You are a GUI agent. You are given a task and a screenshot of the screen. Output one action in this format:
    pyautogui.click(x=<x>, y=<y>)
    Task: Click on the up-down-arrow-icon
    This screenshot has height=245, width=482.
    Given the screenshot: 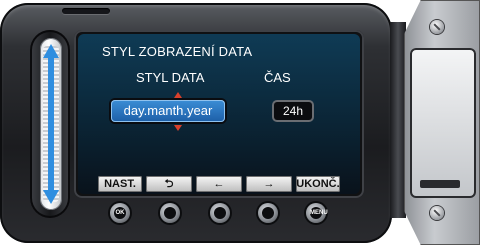 What is the action you would take?
    pyautogui.click(x=51, y=124)
    